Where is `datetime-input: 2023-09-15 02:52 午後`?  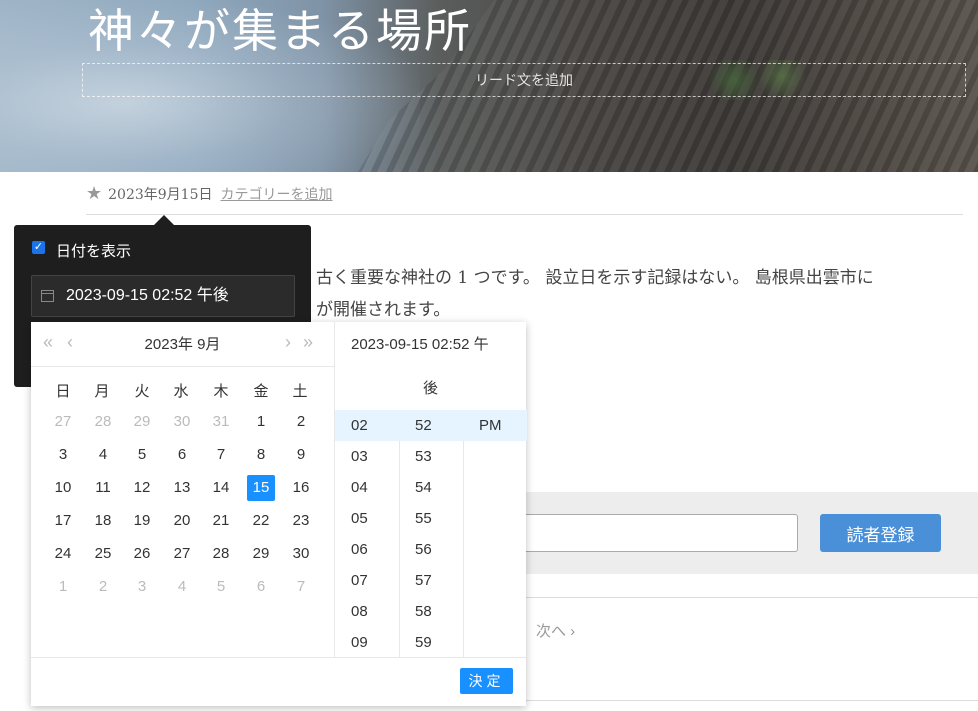 datetime-input: 2023-09-15 02:52 午後 is located at coordinates (163, 296).